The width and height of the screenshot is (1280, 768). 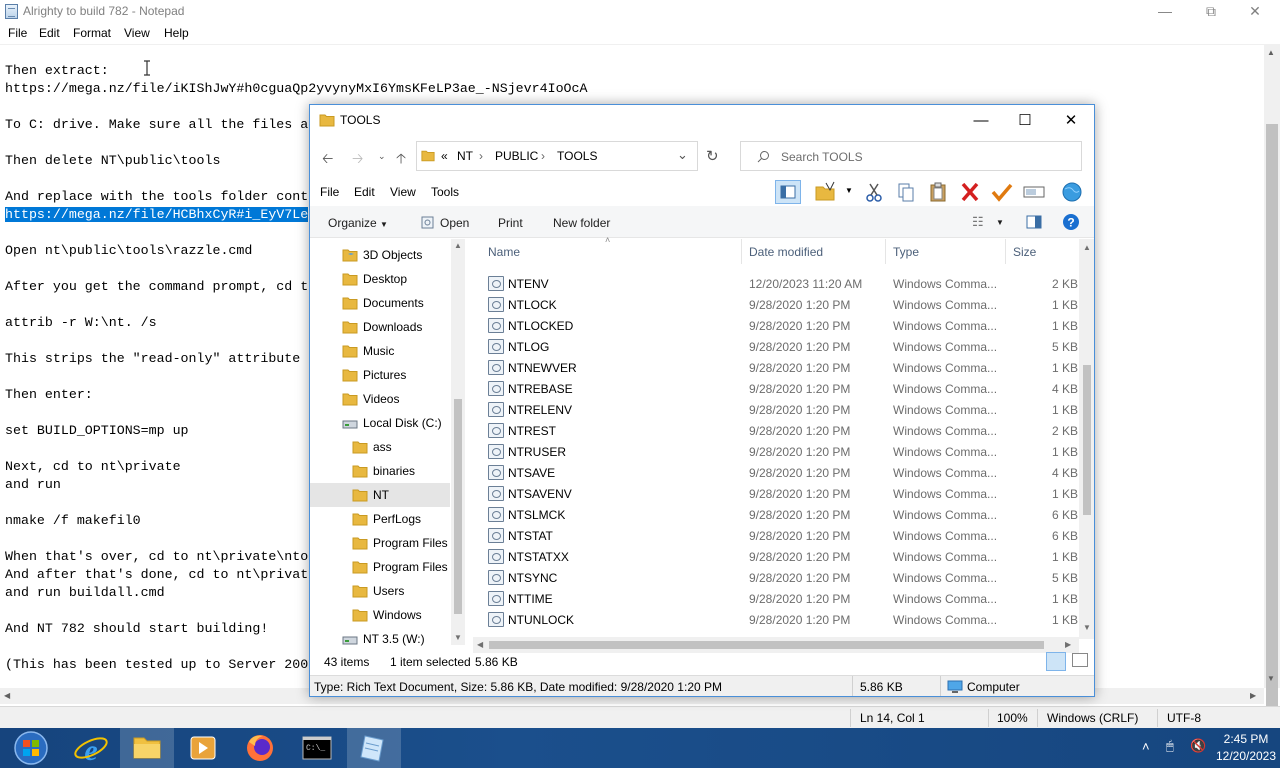 What do you see at coordinates (382, 156) in the screenshot?
I see `recent-locations-chevron-icon: ⌄` at bounding box center [382, 156].